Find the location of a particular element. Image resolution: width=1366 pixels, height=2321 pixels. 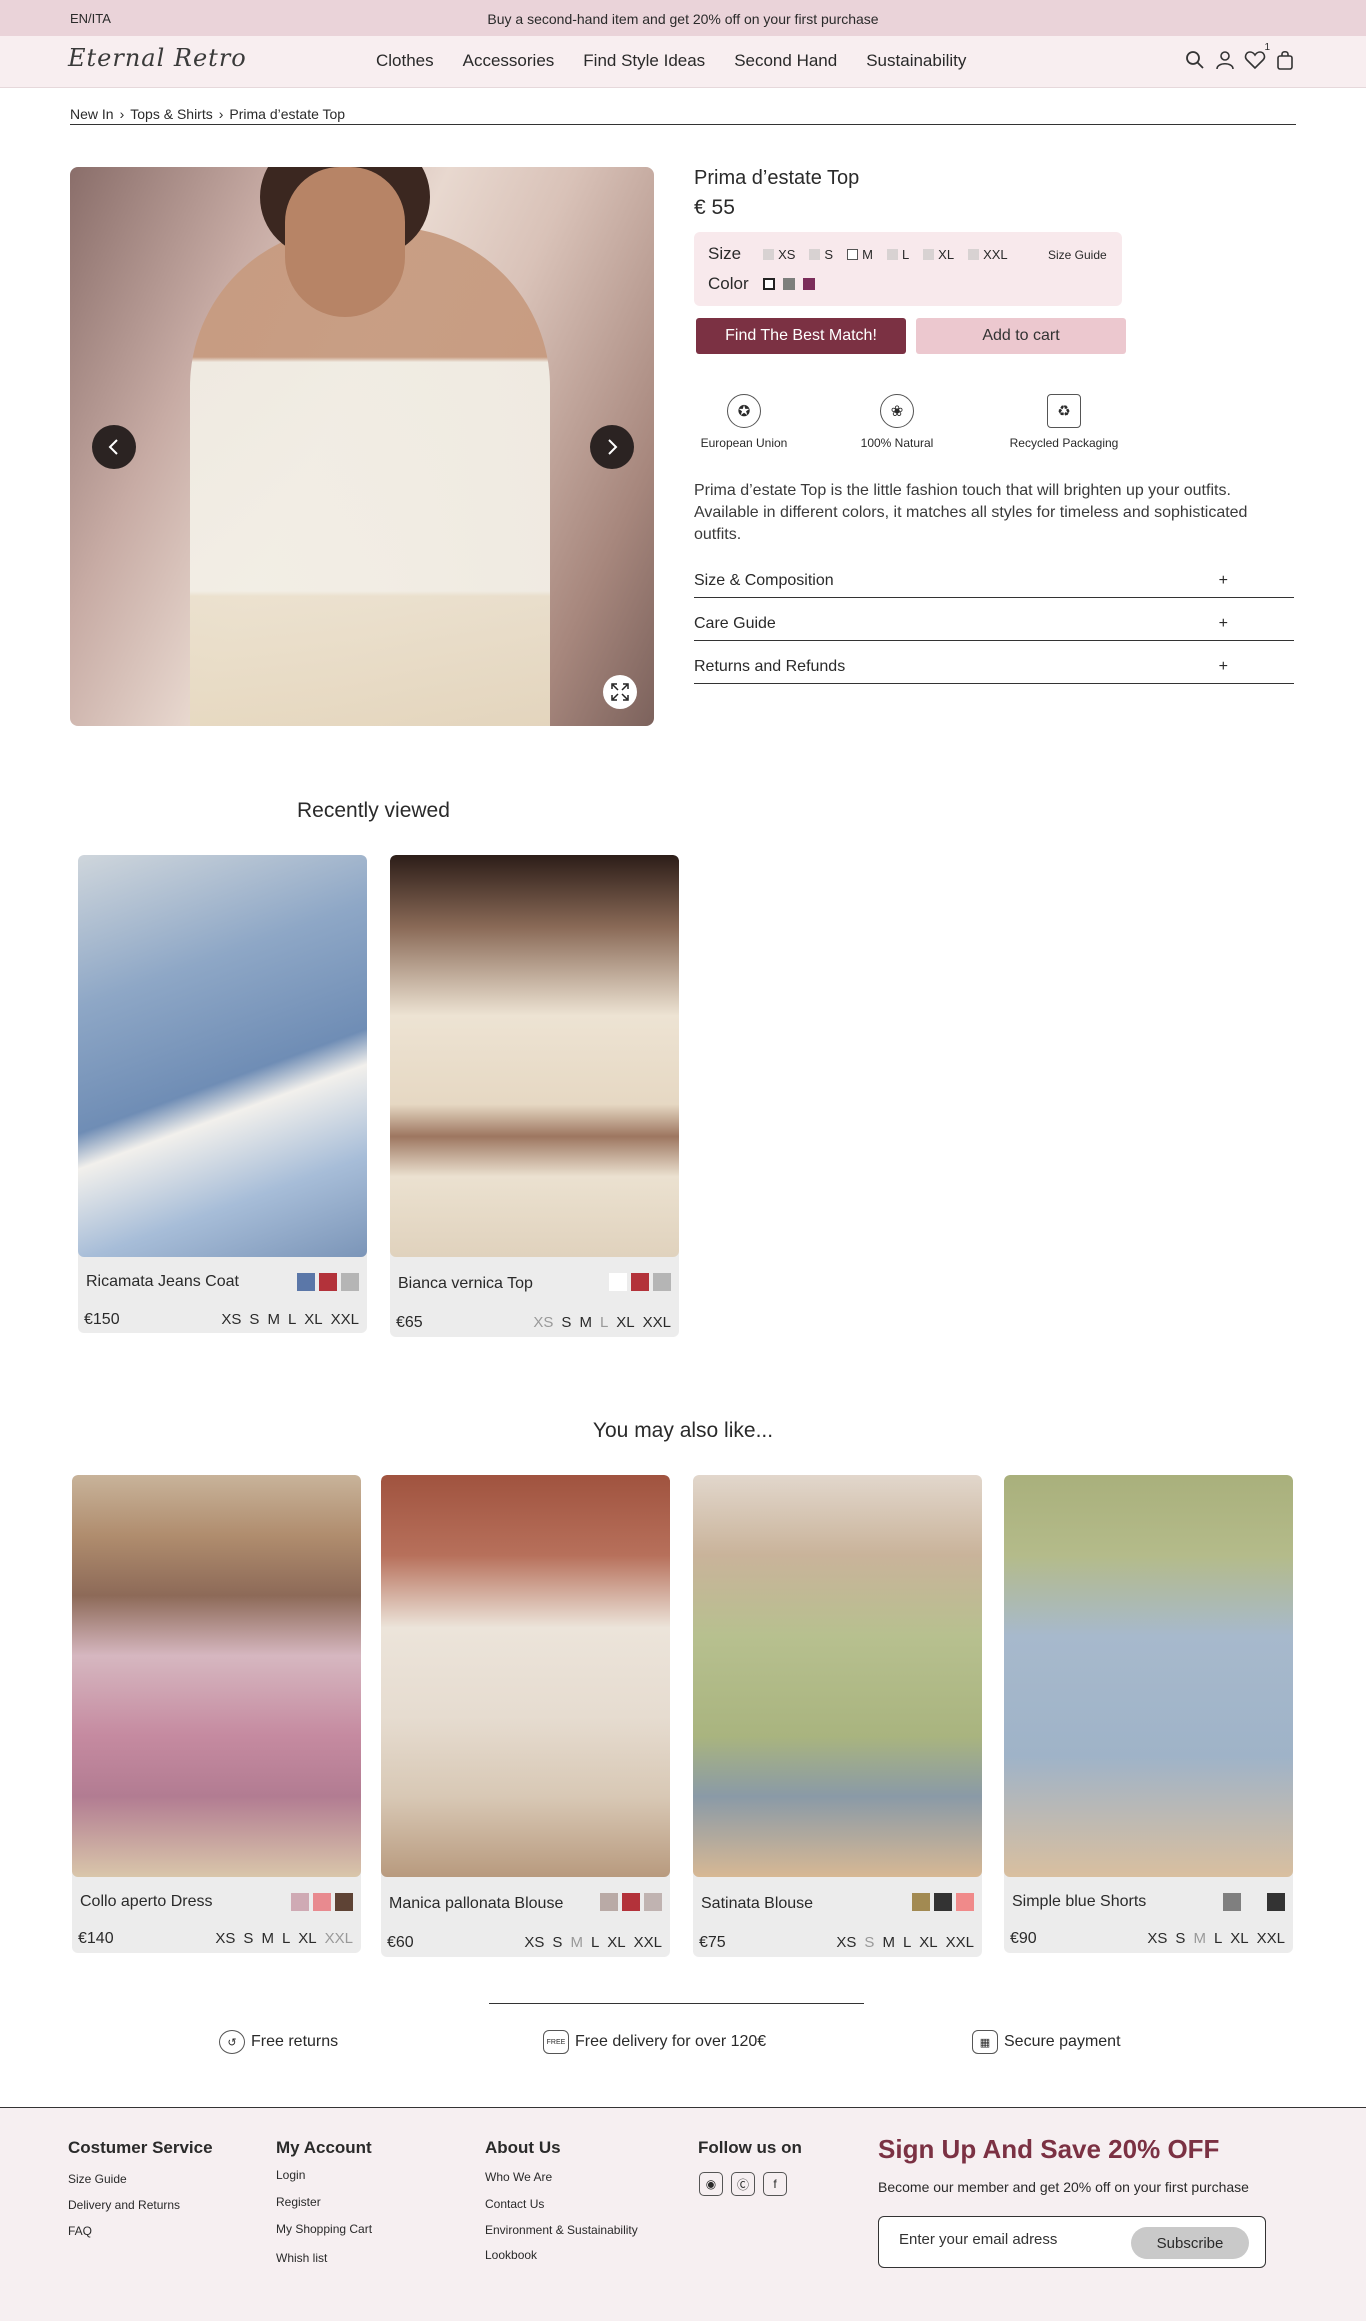

size-option-xxl: XXL is located at coordinates (988, 254).